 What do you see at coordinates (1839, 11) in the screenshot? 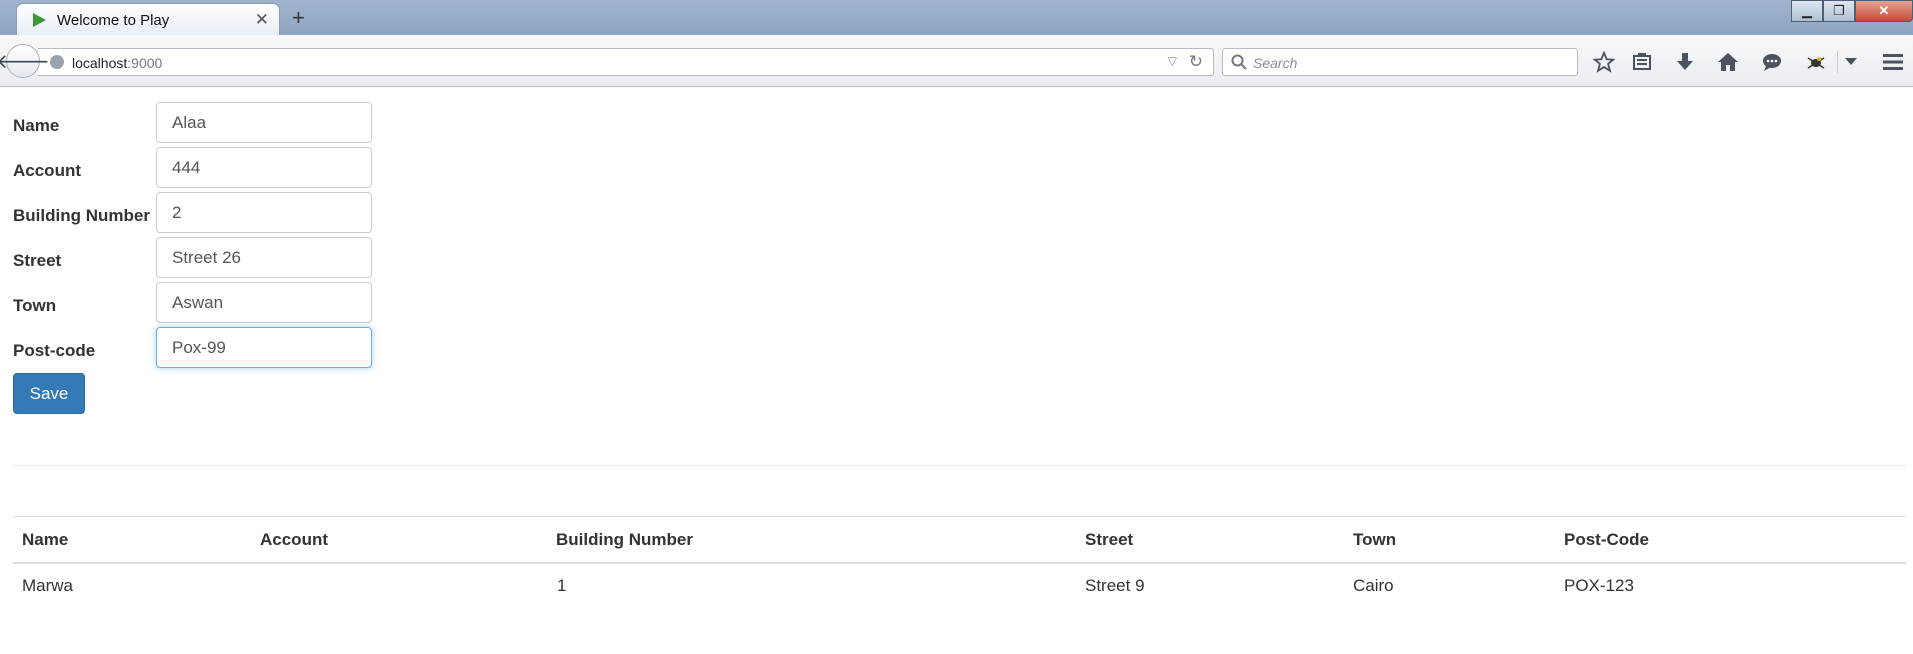
I see `restore-icon: ❐` at bounding box center [1839, 11].